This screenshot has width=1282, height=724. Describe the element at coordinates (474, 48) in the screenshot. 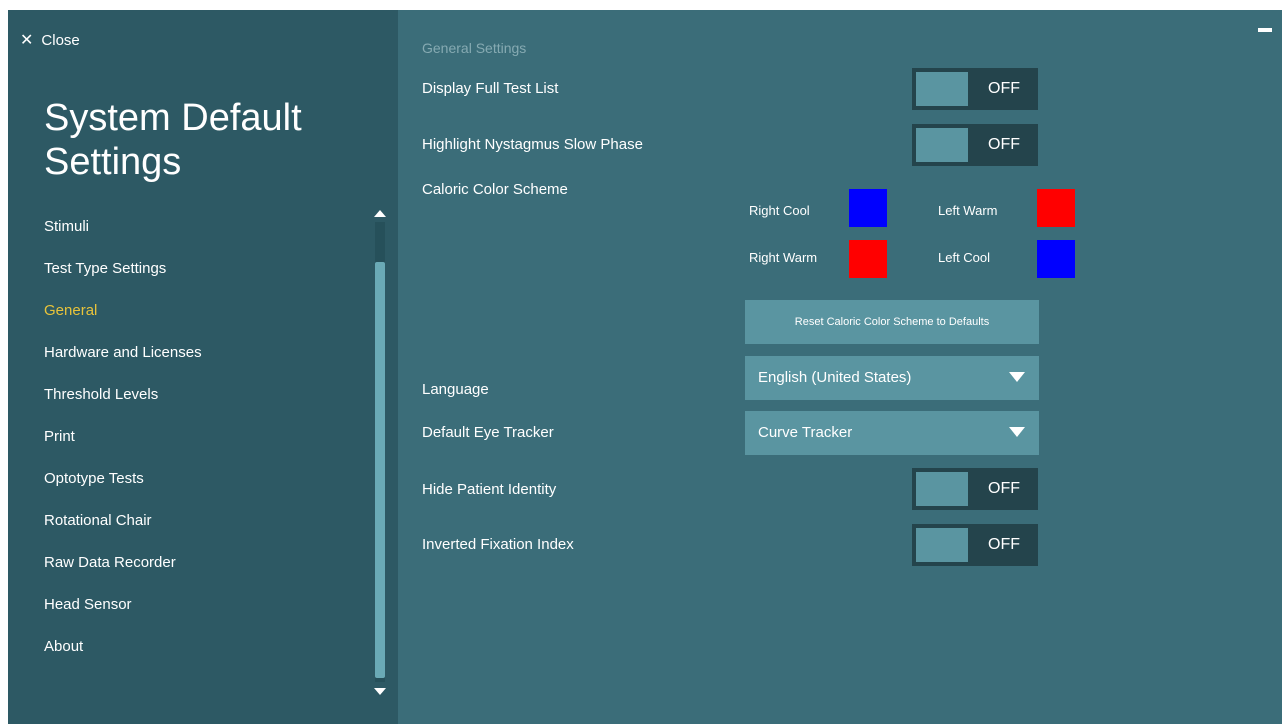

I see `section-title: General Settings` at that location.